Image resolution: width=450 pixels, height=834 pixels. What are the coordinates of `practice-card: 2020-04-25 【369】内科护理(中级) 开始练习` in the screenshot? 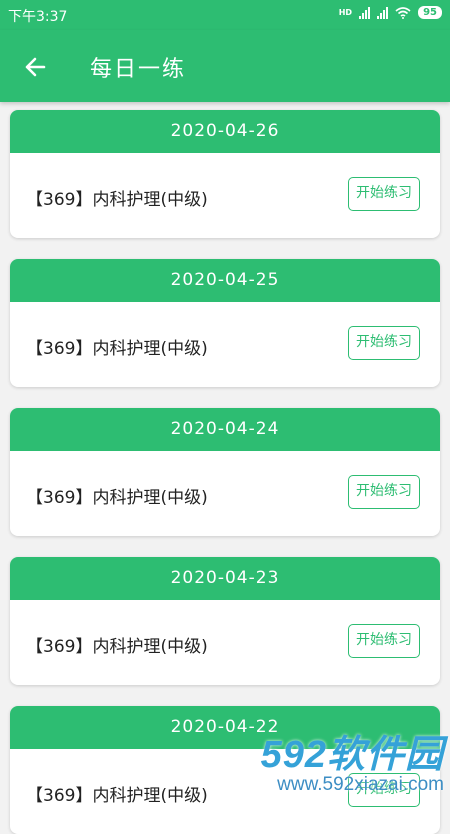 It's located at (225, 323).